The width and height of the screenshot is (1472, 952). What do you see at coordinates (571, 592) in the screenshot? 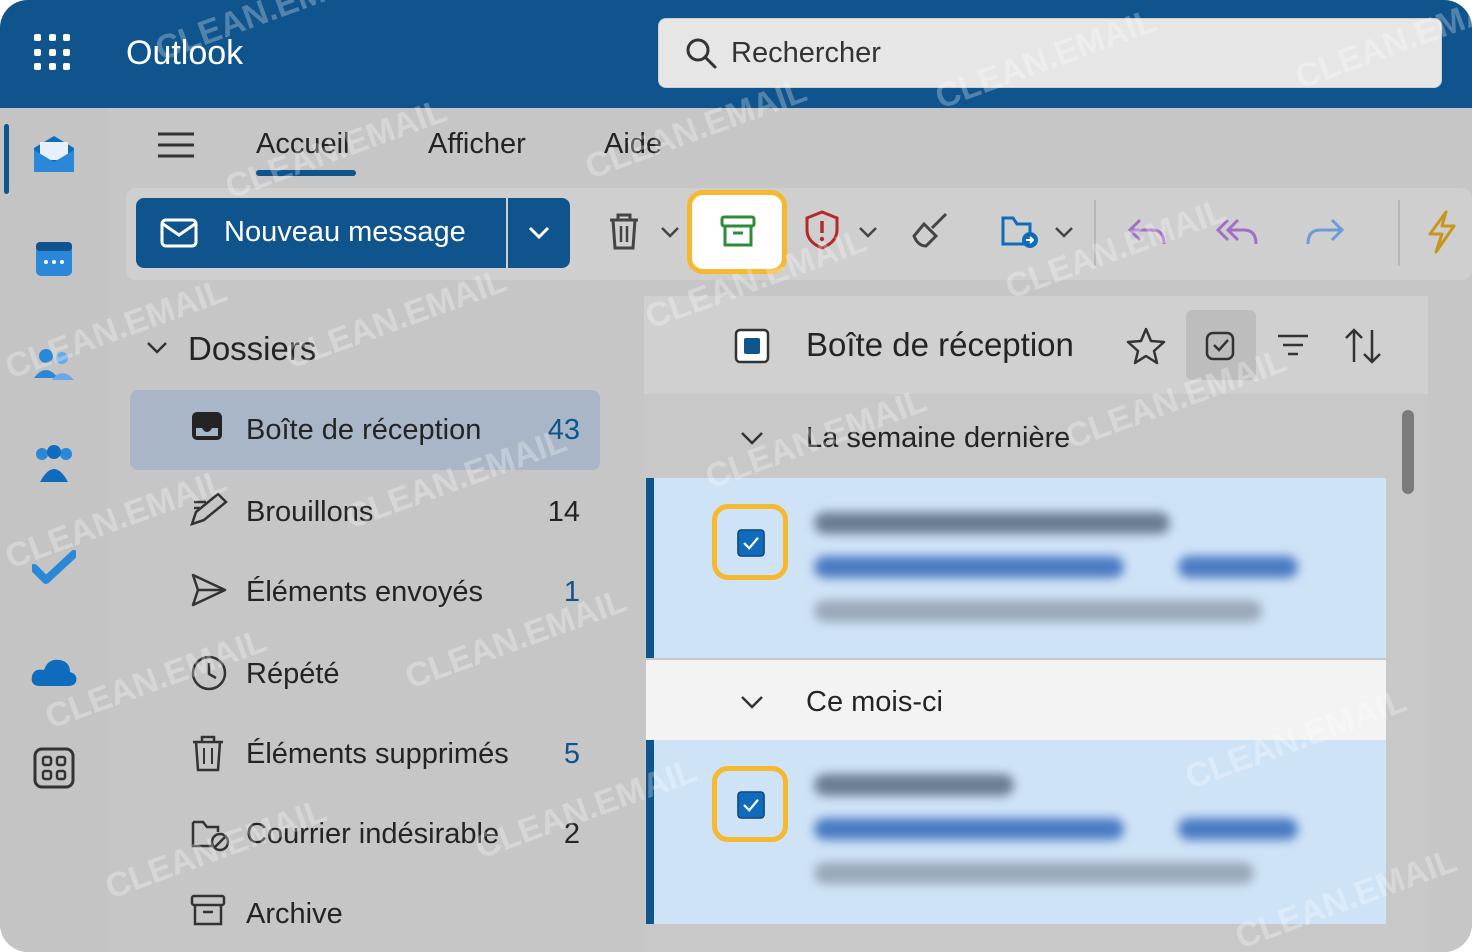
I see `unread-count: 1` at bounding box center [571, 592].